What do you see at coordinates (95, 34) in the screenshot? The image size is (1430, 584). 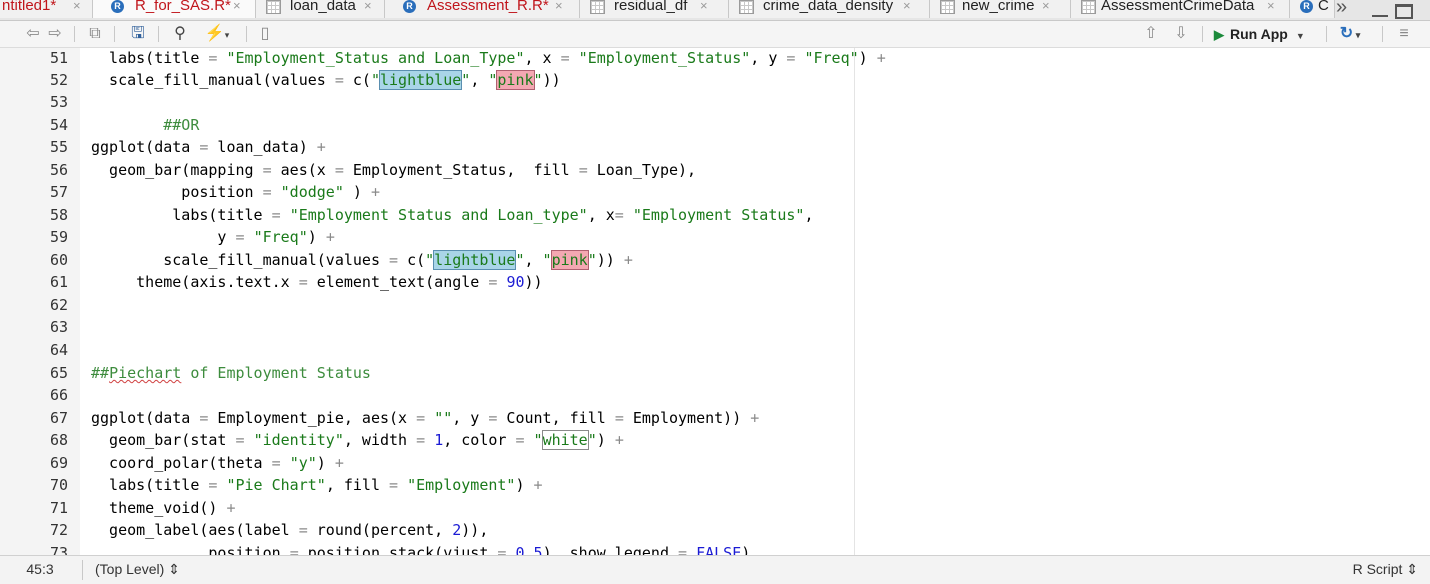 I see `show-in-window-icon: ⧉` at bounding box center [95, 34].